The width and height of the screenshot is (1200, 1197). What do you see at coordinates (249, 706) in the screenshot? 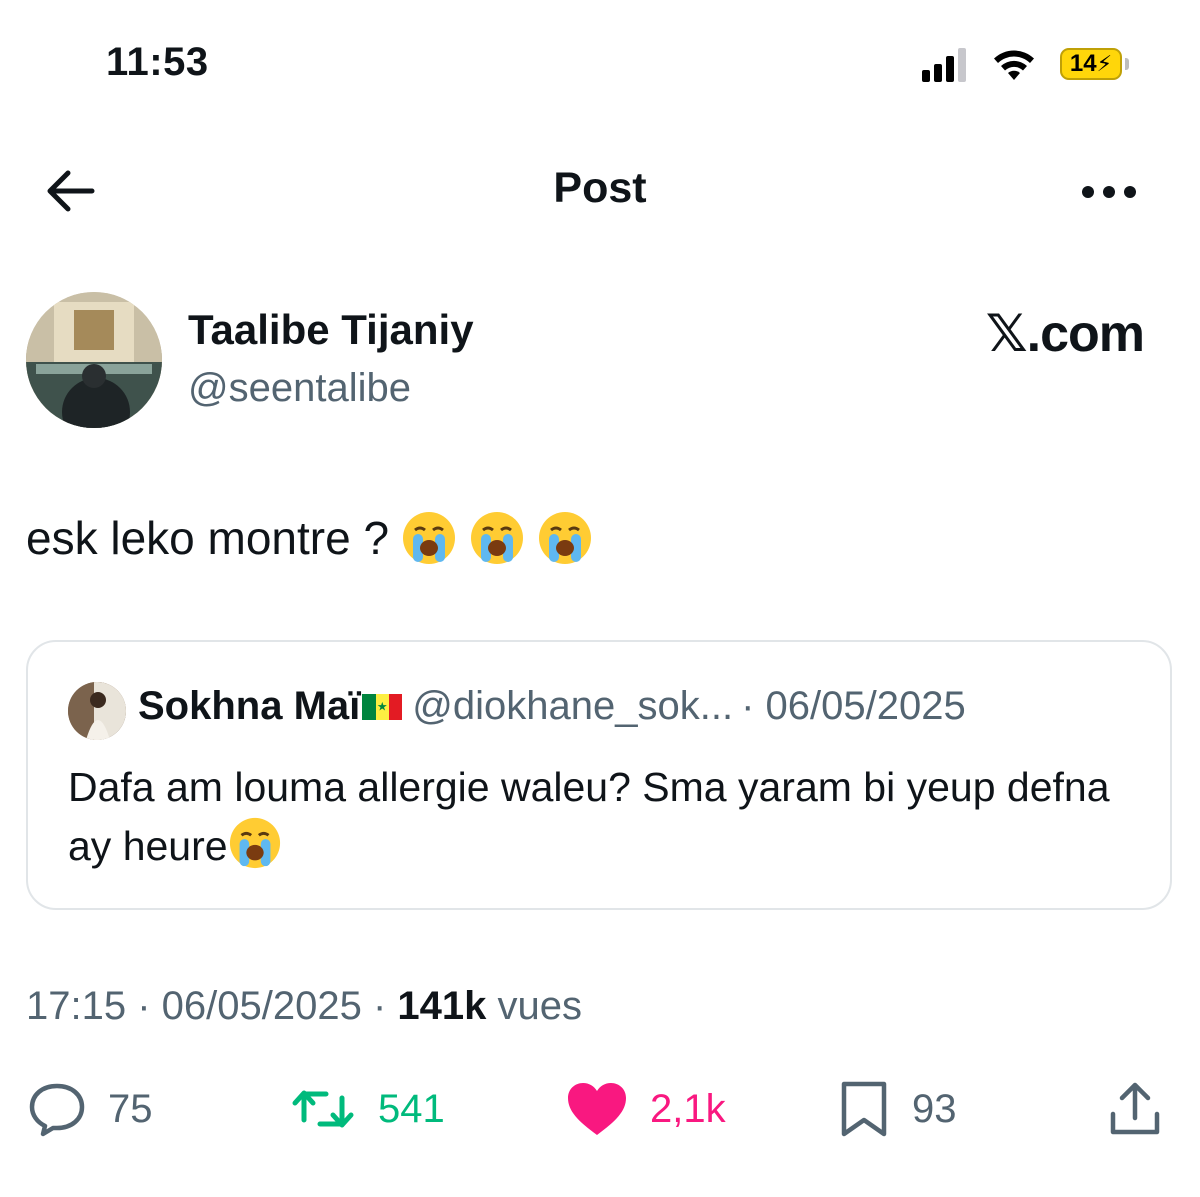
I see `quote-author-name: Sokhna Maï` at bounding box center [249, 706].